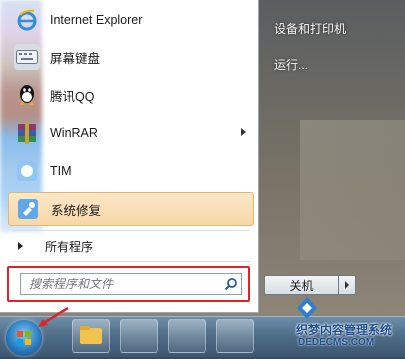 This screenshot has width=405, height=359. What do you see at coordinates (231, 284) in the screenshot?
I see `search-icon` at bounding box center [231, 284].